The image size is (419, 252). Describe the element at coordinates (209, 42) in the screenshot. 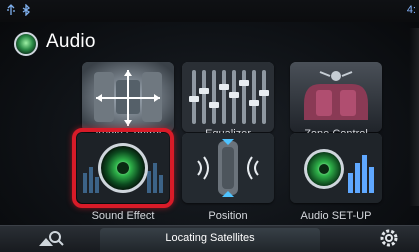

I see `header: Audio` at that location.